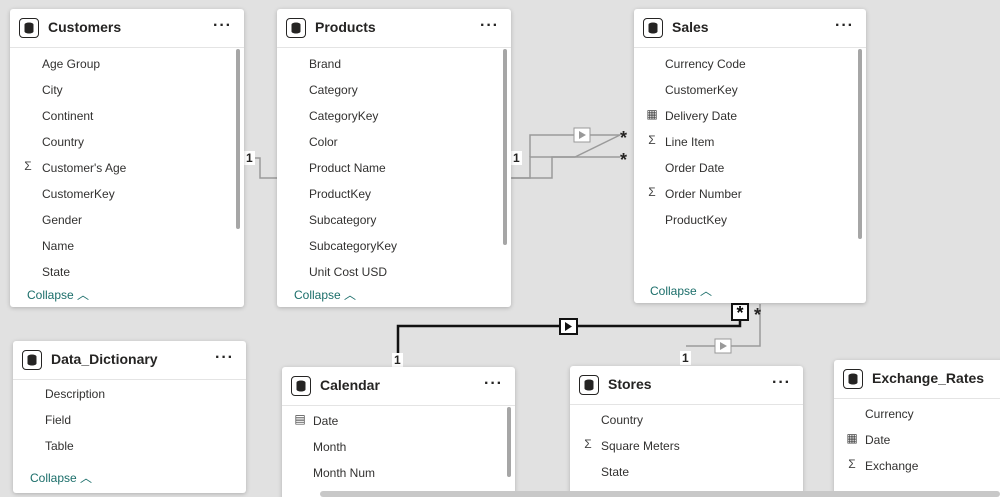 The width and height of the screenshot is (1000, 497). Describe the element at coordinates (387, 142) in the screenshot. I see `field-row: Color` at that location.